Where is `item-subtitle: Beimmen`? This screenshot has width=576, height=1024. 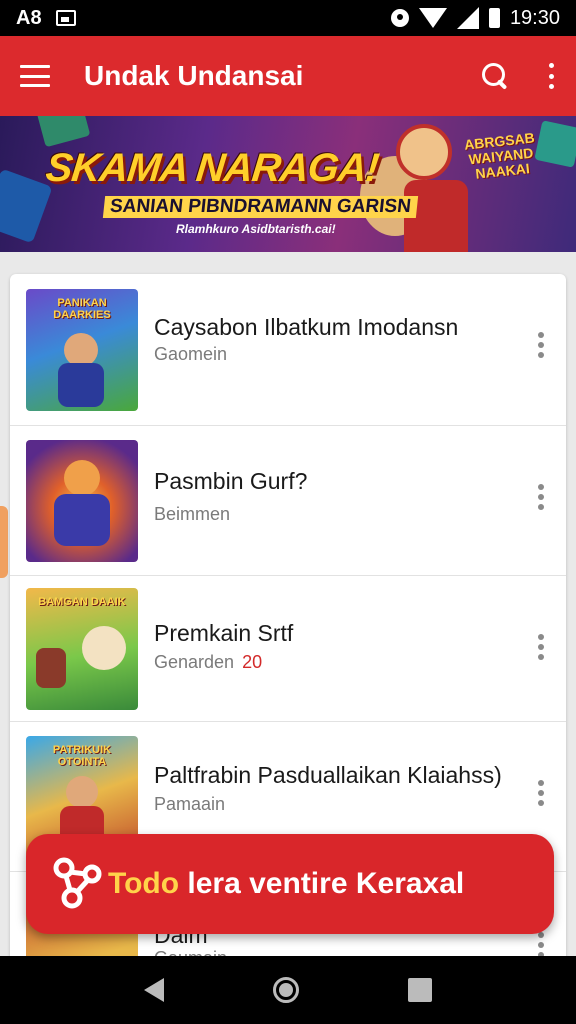 item-subtitle: Beimmen is located at coordinates (192, 514).